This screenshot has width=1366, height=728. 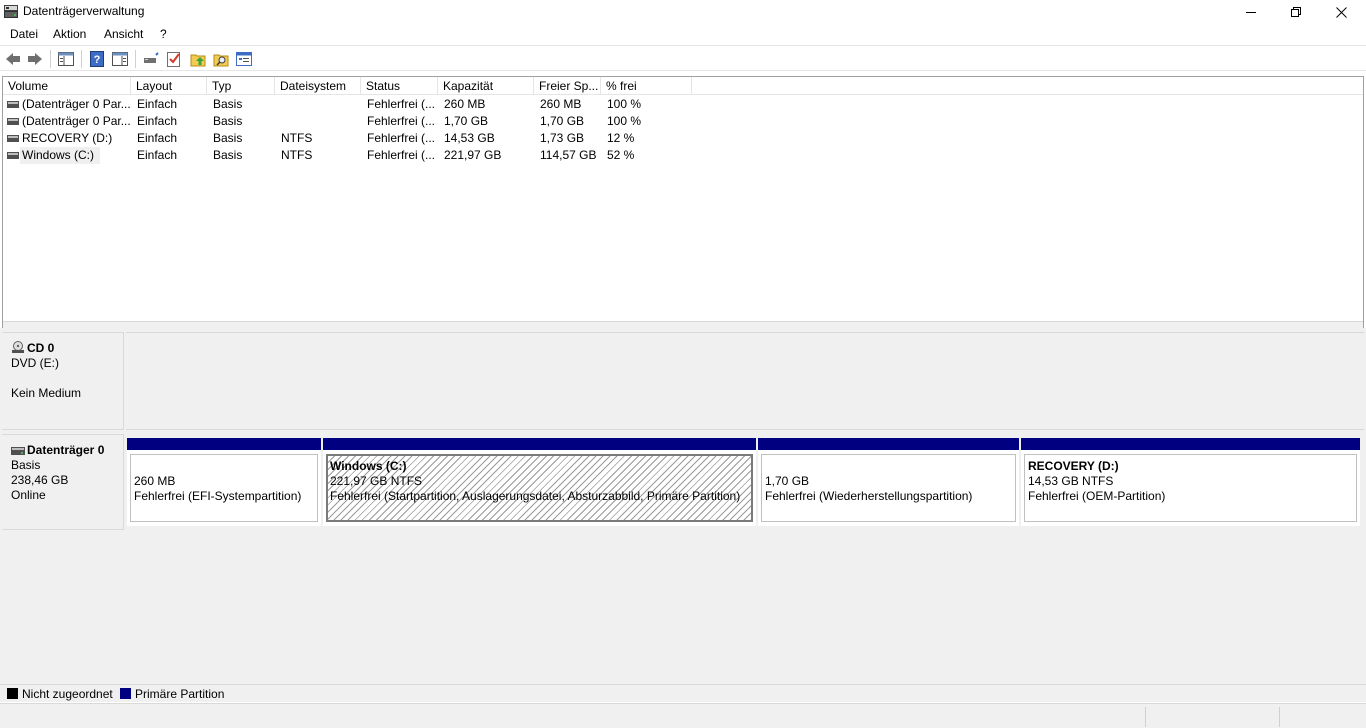 I want to click on show-hide-console-tree-button, so click(x=66, y=59).